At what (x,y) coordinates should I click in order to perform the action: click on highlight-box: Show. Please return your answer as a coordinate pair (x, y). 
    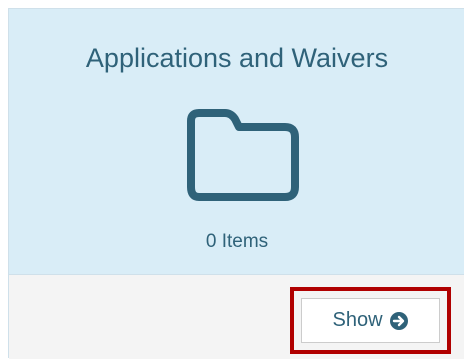
    Looking at the image, I should click on (370, 320).